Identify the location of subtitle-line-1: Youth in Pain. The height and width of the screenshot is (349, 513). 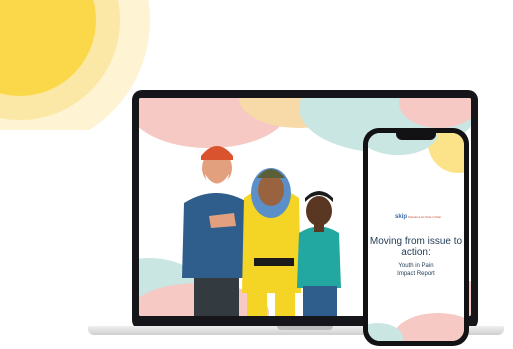
(416, 266).